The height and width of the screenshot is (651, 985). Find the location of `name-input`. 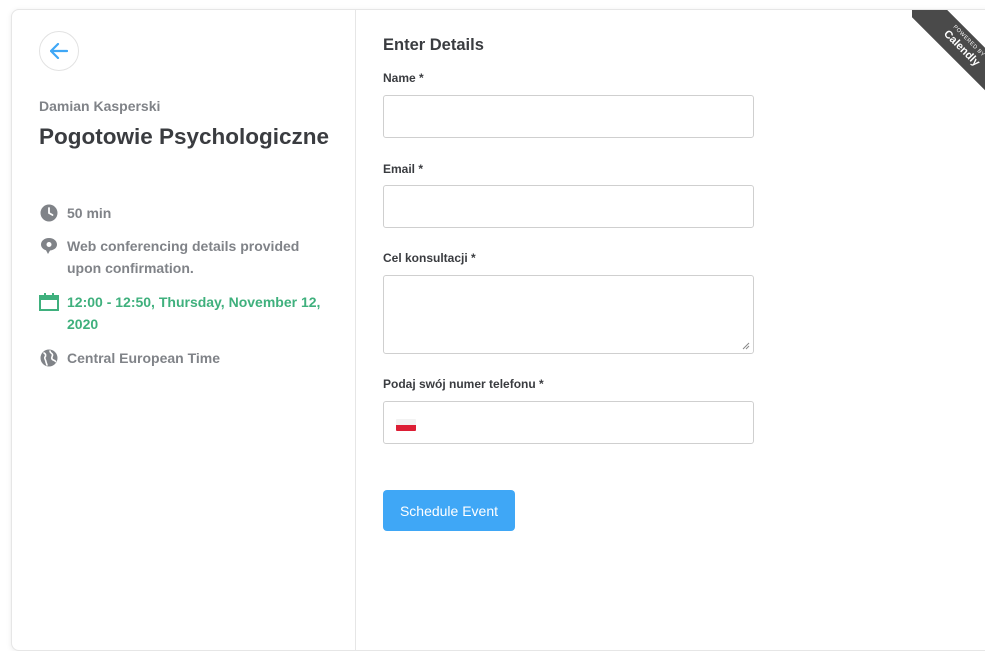

name-input is located at coordinates (568, 116).